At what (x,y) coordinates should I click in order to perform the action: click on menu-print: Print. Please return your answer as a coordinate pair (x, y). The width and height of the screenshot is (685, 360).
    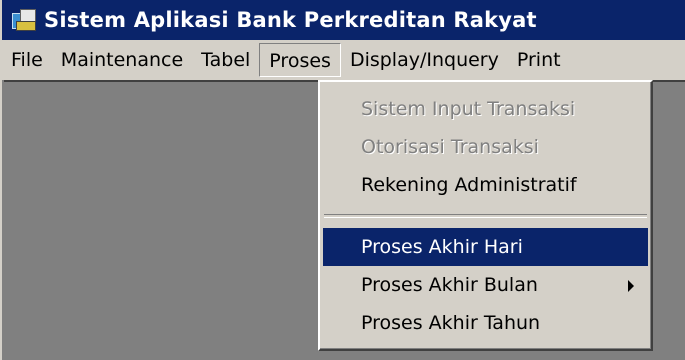
    Looking at the image, I should click on (539, 60).